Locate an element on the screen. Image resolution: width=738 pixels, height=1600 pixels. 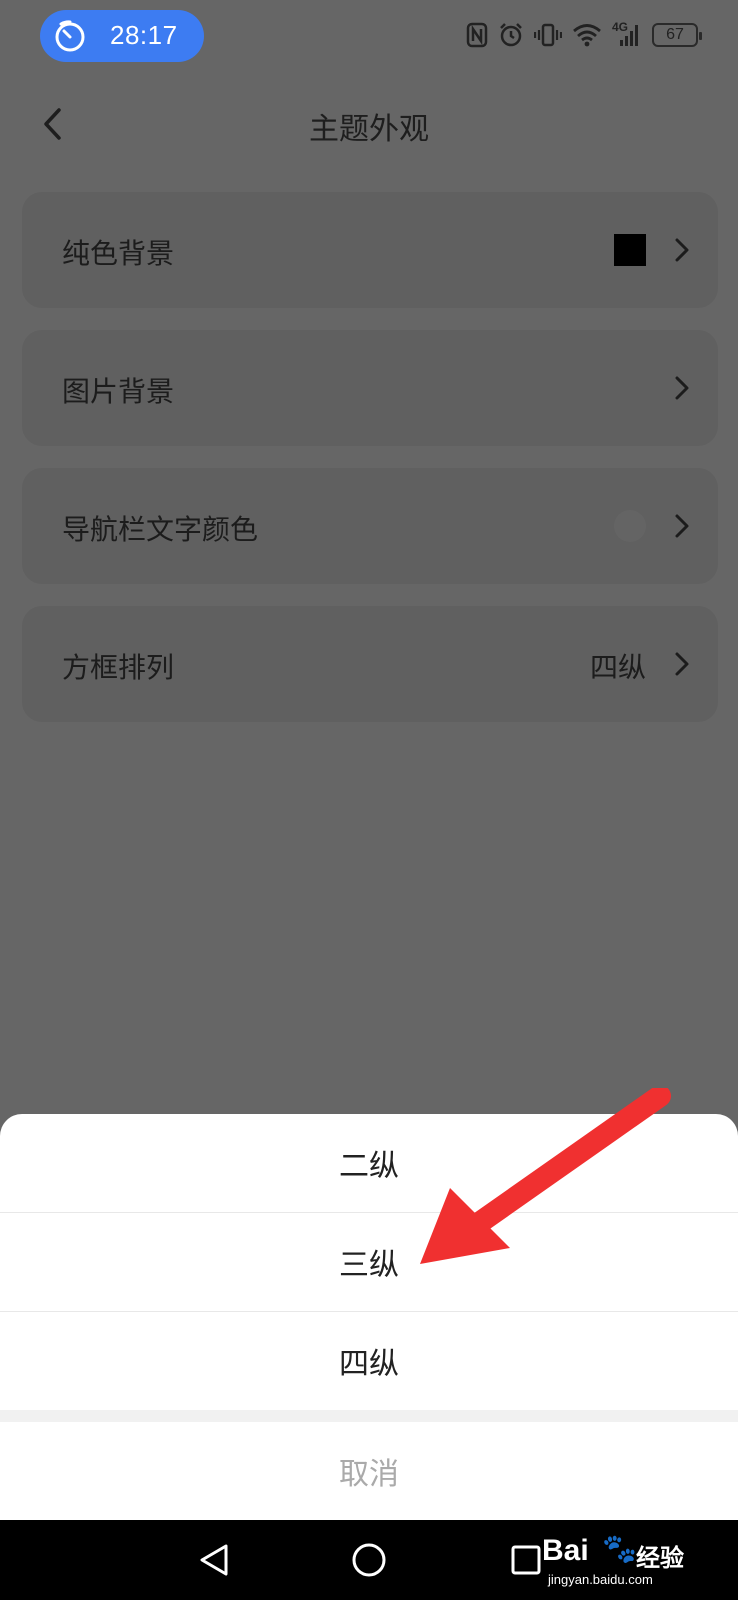
option-four-columns: 四纵 is located at coordinates (369, 1361).